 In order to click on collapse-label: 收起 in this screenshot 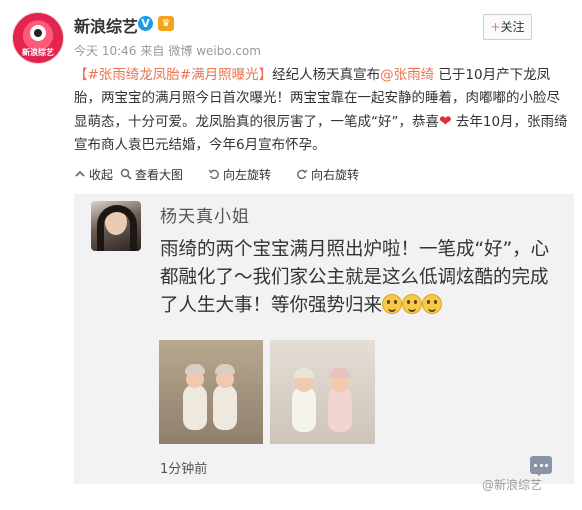, I will do `click(101, 175)`.